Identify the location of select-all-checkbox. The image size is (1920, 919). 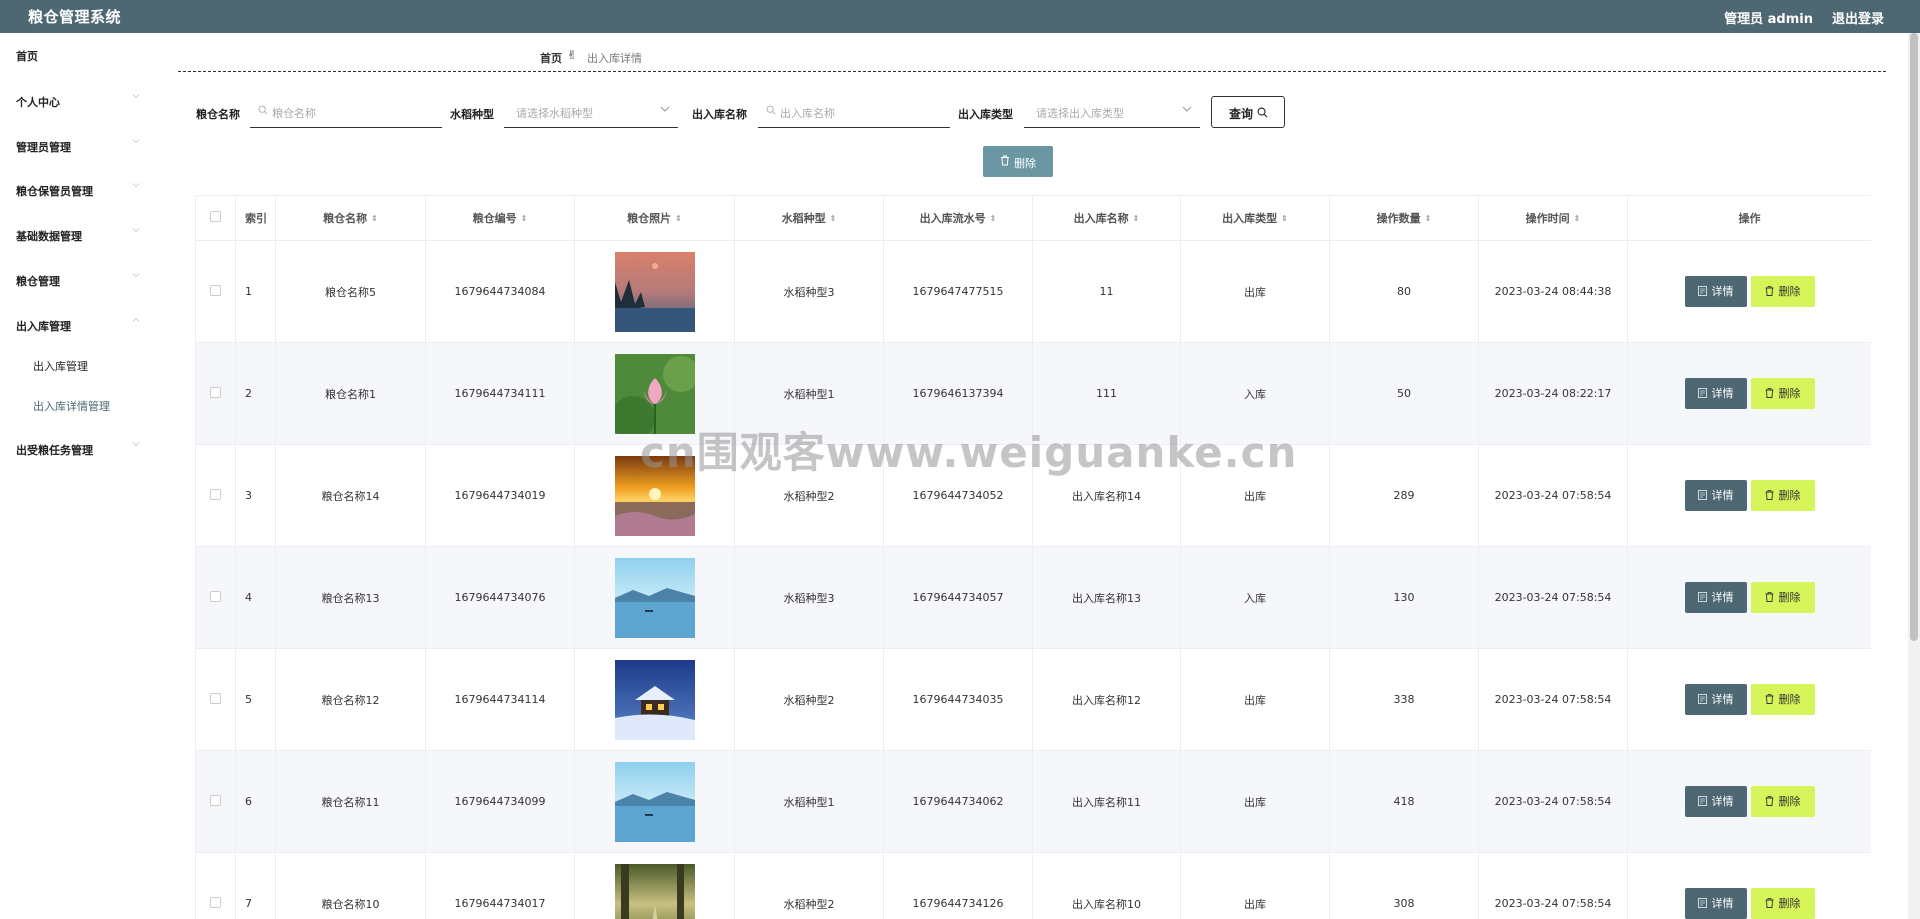
(215, 216).